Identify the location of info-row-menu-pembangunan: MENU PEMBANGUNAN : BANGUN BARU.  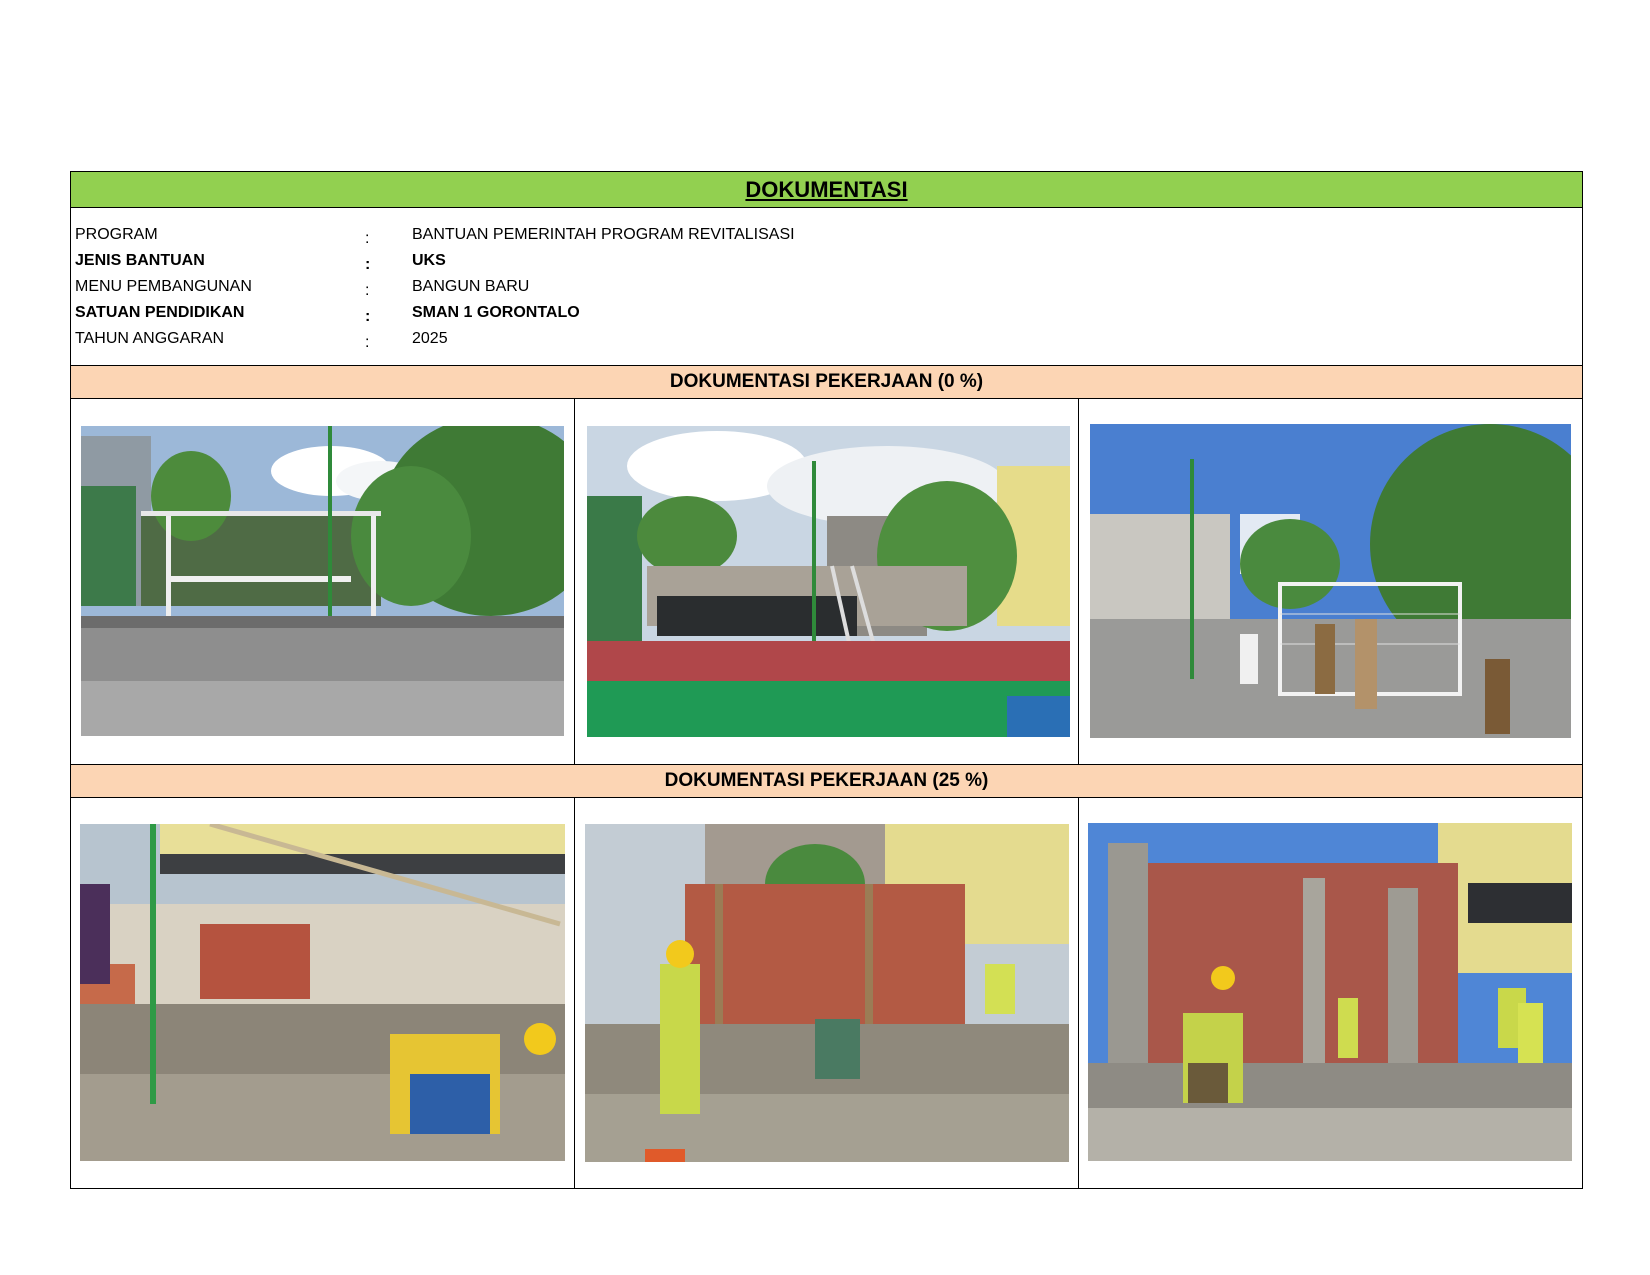
(826, 287).